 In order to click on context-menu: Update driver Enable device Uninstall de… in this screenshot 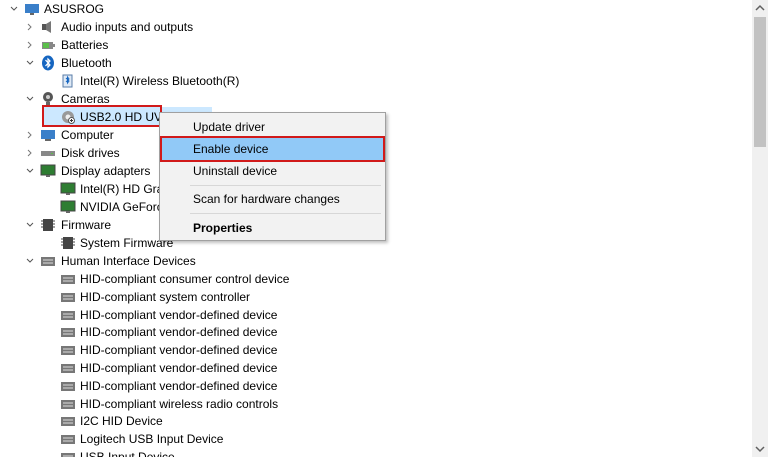, I will do `click(272, 176)`.